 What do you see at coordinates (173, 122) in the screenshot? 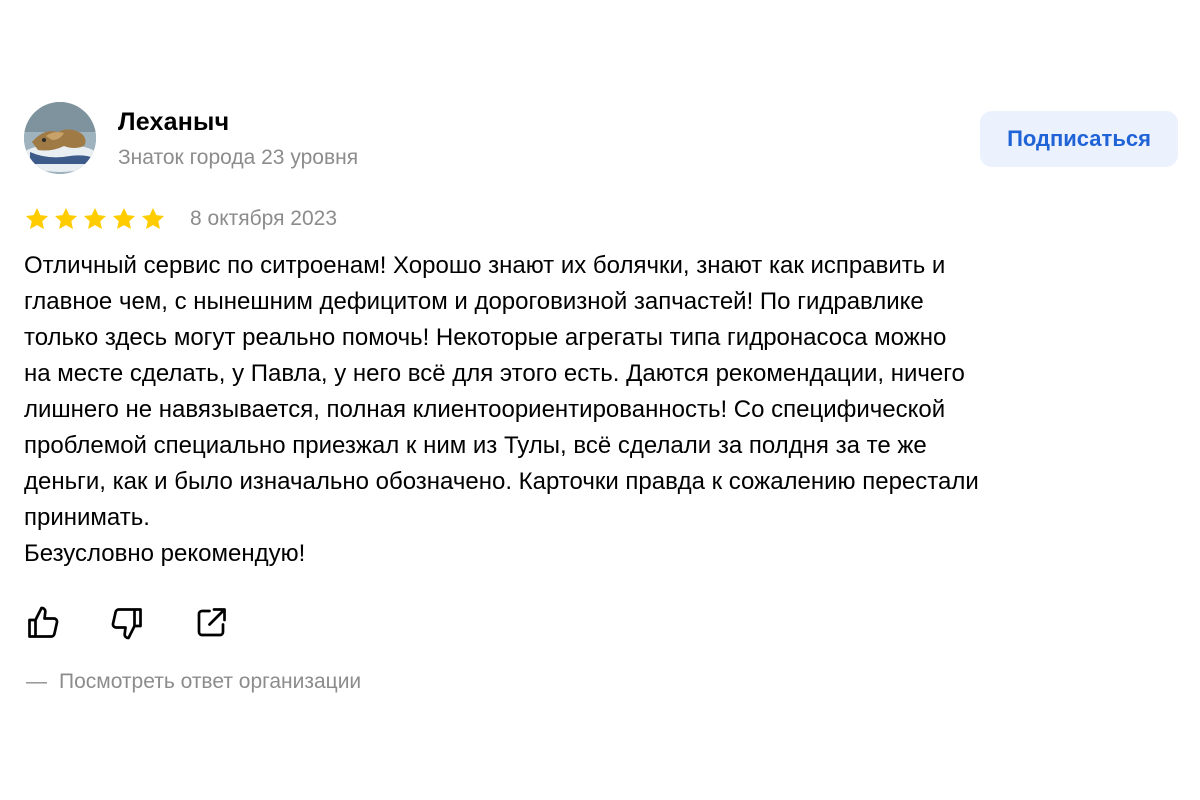
I see `author-name: Леханыч` at bounding box center [173, 122].